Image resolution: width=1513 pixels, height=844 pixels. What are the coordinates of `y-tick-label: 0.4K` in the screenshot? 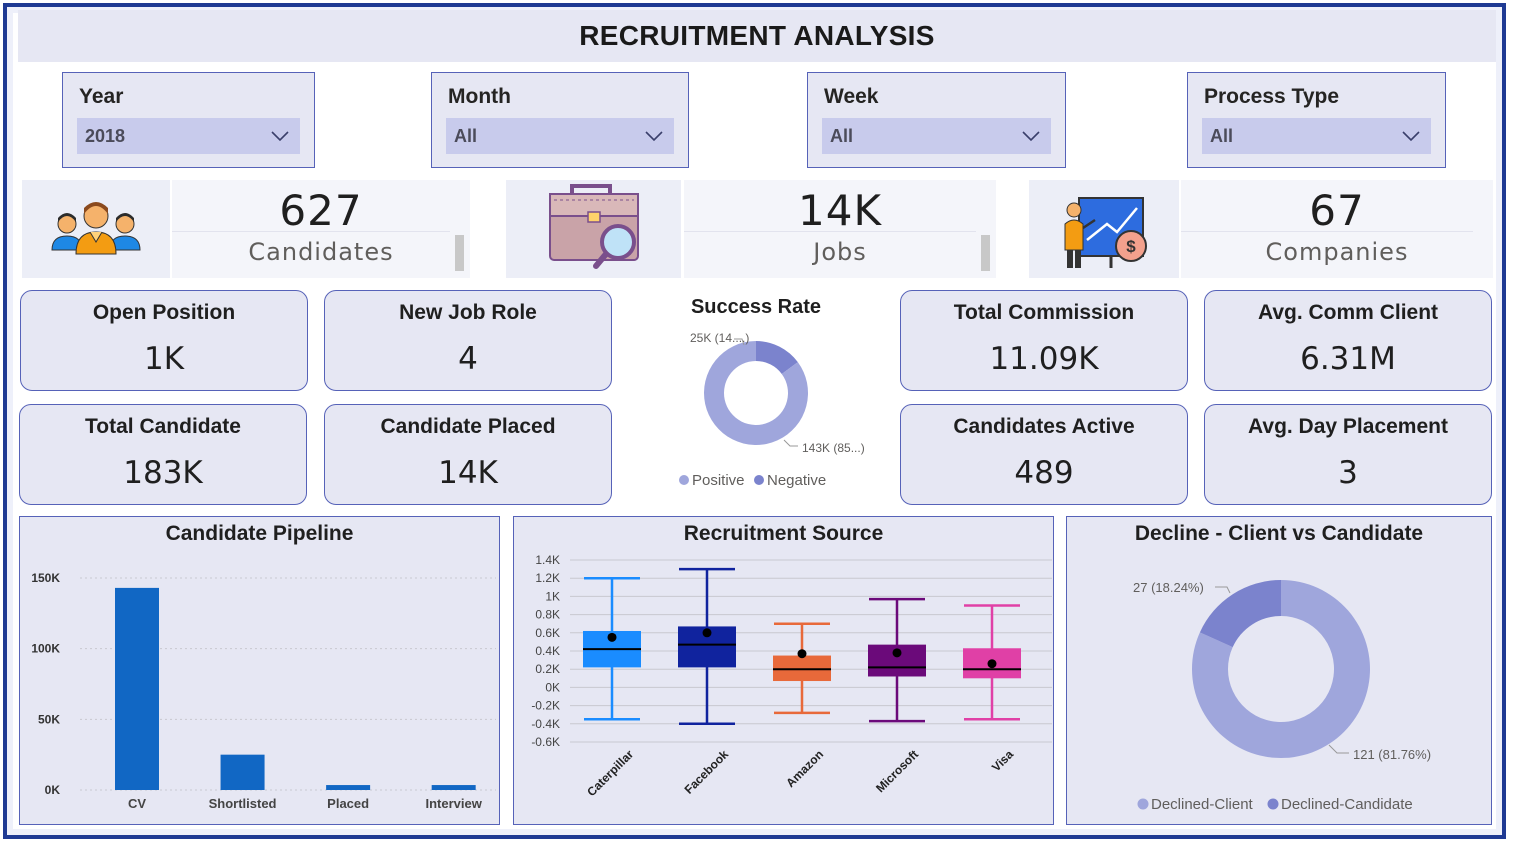 It's located at (547, 651).